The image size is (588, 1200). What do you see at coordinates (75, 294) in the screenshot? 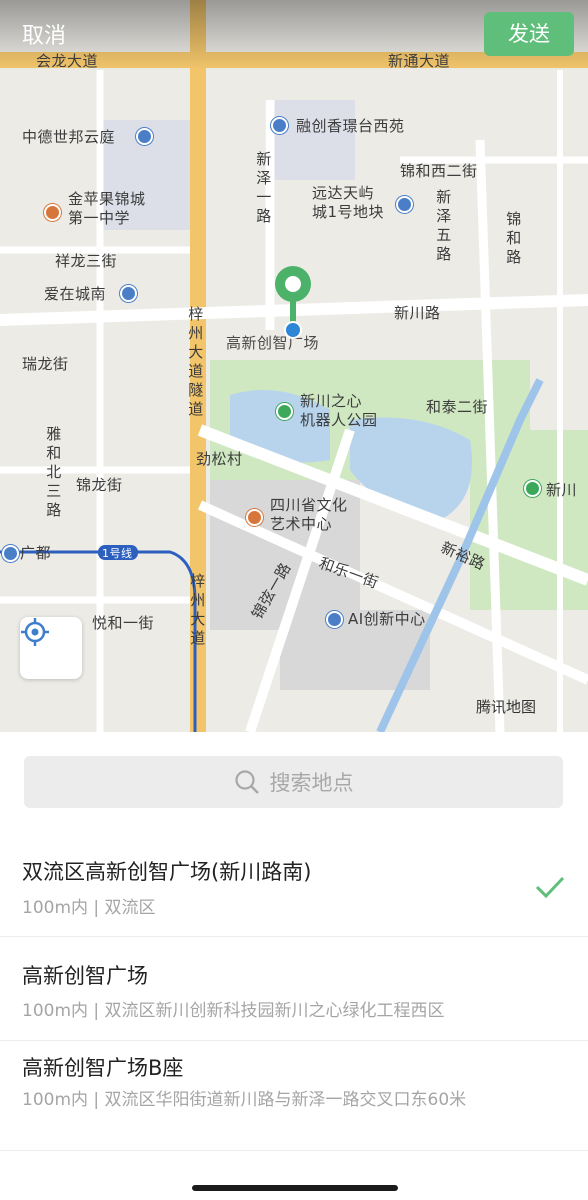
I see `poi-label: 爱在城南` at bounding box center [75, 294].